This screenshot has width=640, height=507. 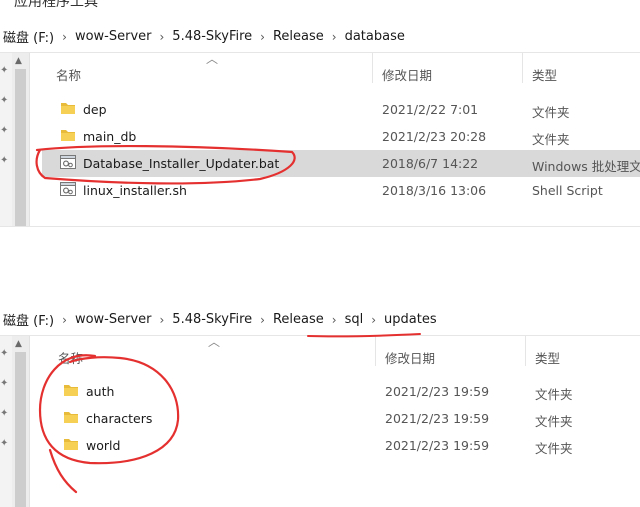 What do you see at coordinates (430, 163) in the screenshot?
I see `file-date: 2018/6/7 14:22` at bounding box center [430, 163].